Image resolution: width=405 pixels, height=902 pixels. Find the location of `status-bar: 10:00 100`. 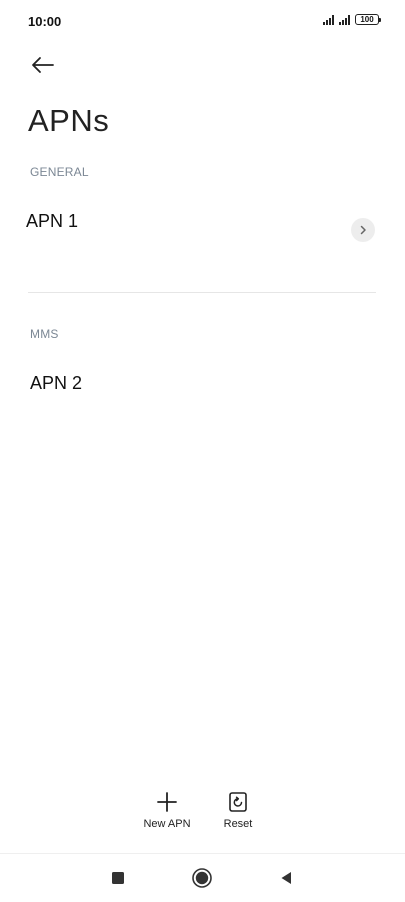

status-bar: 10:00 100 is located at coordinates (202, 22).